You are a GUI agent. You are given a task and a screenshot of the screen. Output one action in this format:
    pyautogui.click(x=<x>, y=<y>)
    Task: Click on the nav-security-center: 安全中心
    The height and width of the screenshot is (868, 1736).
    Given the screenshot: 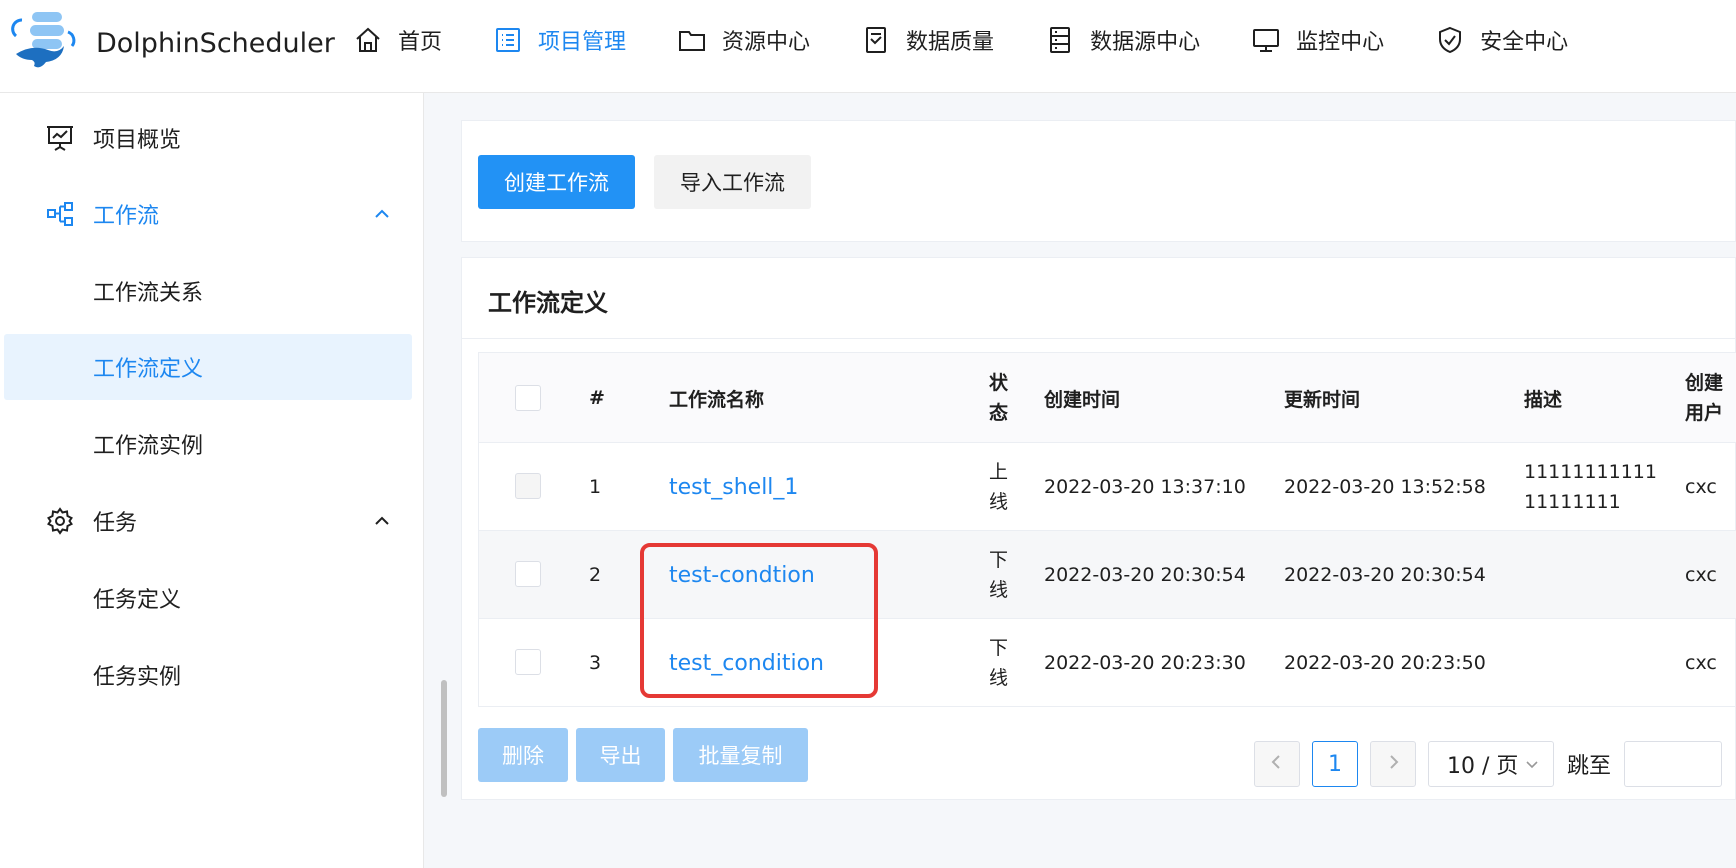 What is the action you would take?
    pyautogui.click(x=1500, y=40)
    